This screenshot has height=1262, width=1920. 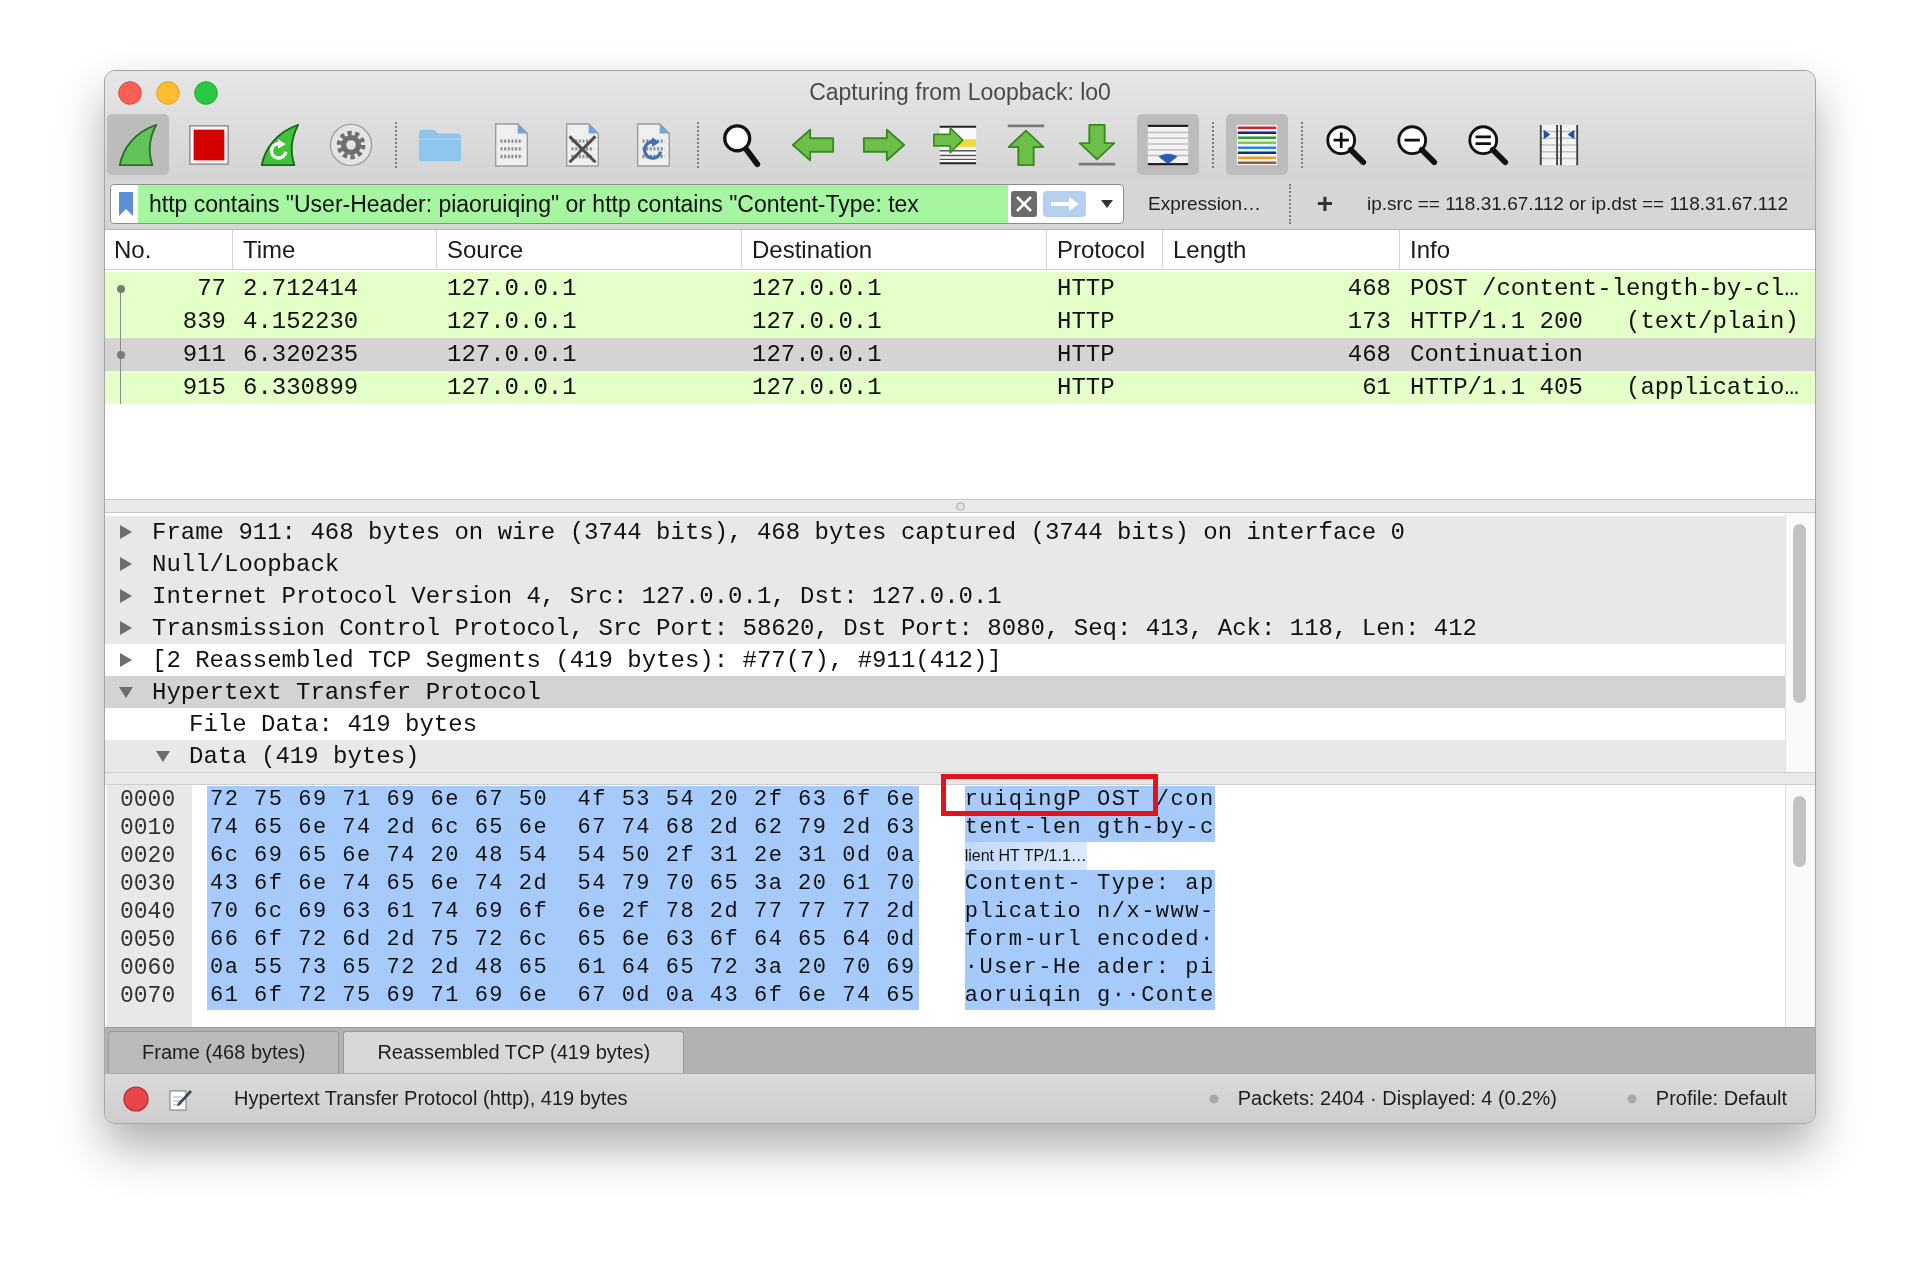 What do you see at coordinates (1496, 355) in the screenshot?
I see `table-cell-text: Continuation` at bounding box center [1496, 355].